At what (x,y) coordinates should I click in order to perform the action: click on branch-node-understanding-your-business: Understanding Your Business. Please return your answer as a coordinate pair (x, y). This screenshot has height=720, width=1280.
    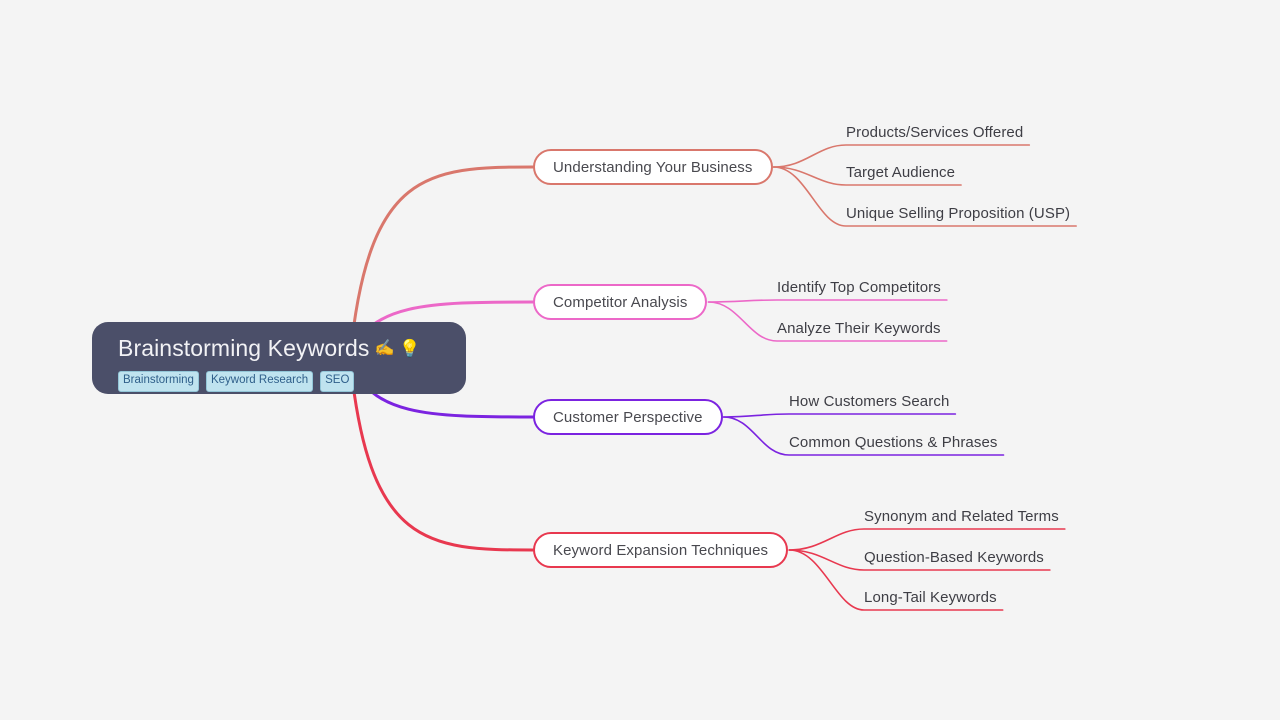
    Looking at the image, I should click on (653, 167).